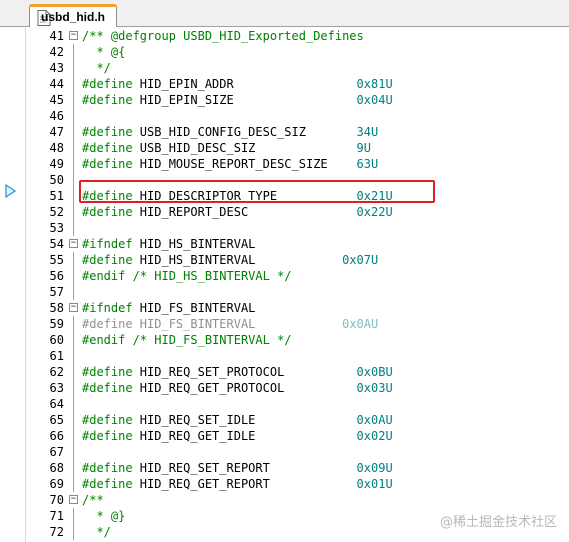 This screenshot has width=569, height=542. What do you see at coordinates (284, 468) in the screenshot?
I see `code-line: 68 #define HID_REQ_SET_REPORT 0x09U` at bounding box center [284, 468].